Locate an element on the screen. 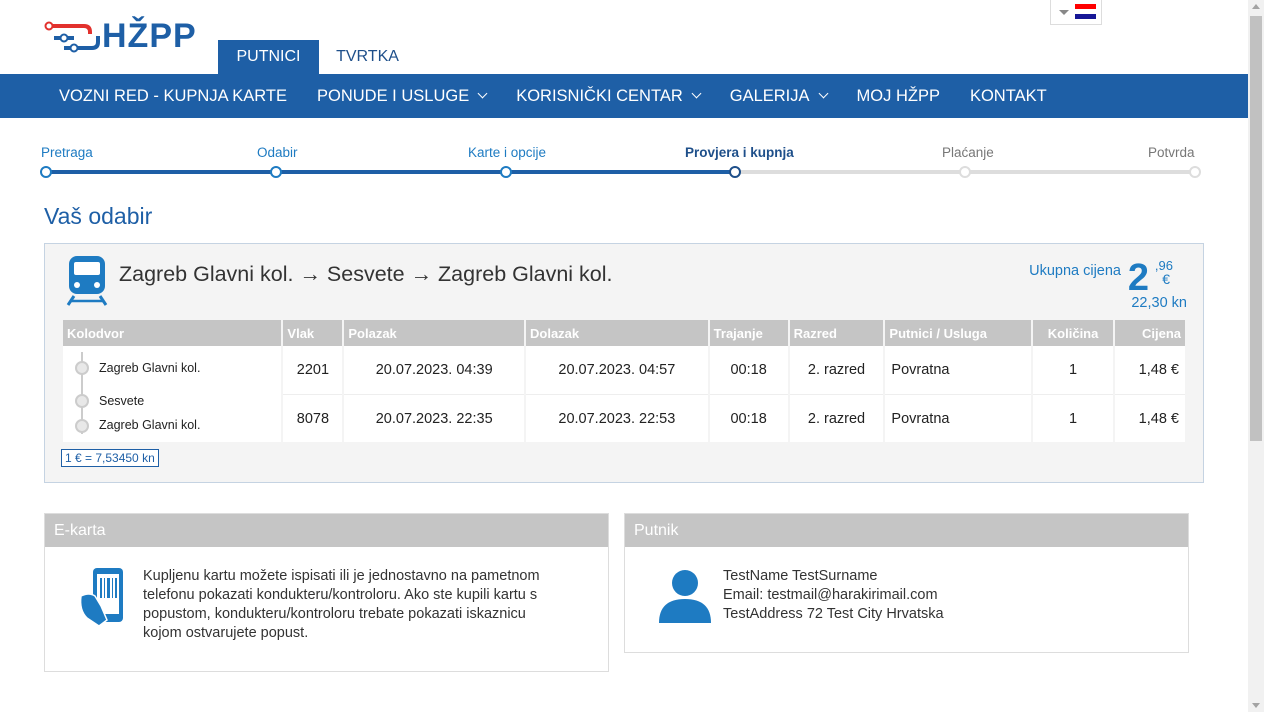 This screenshot has height=712, width=1264. hzpp-logo: HŽPP is located at coordinates (120, 36).